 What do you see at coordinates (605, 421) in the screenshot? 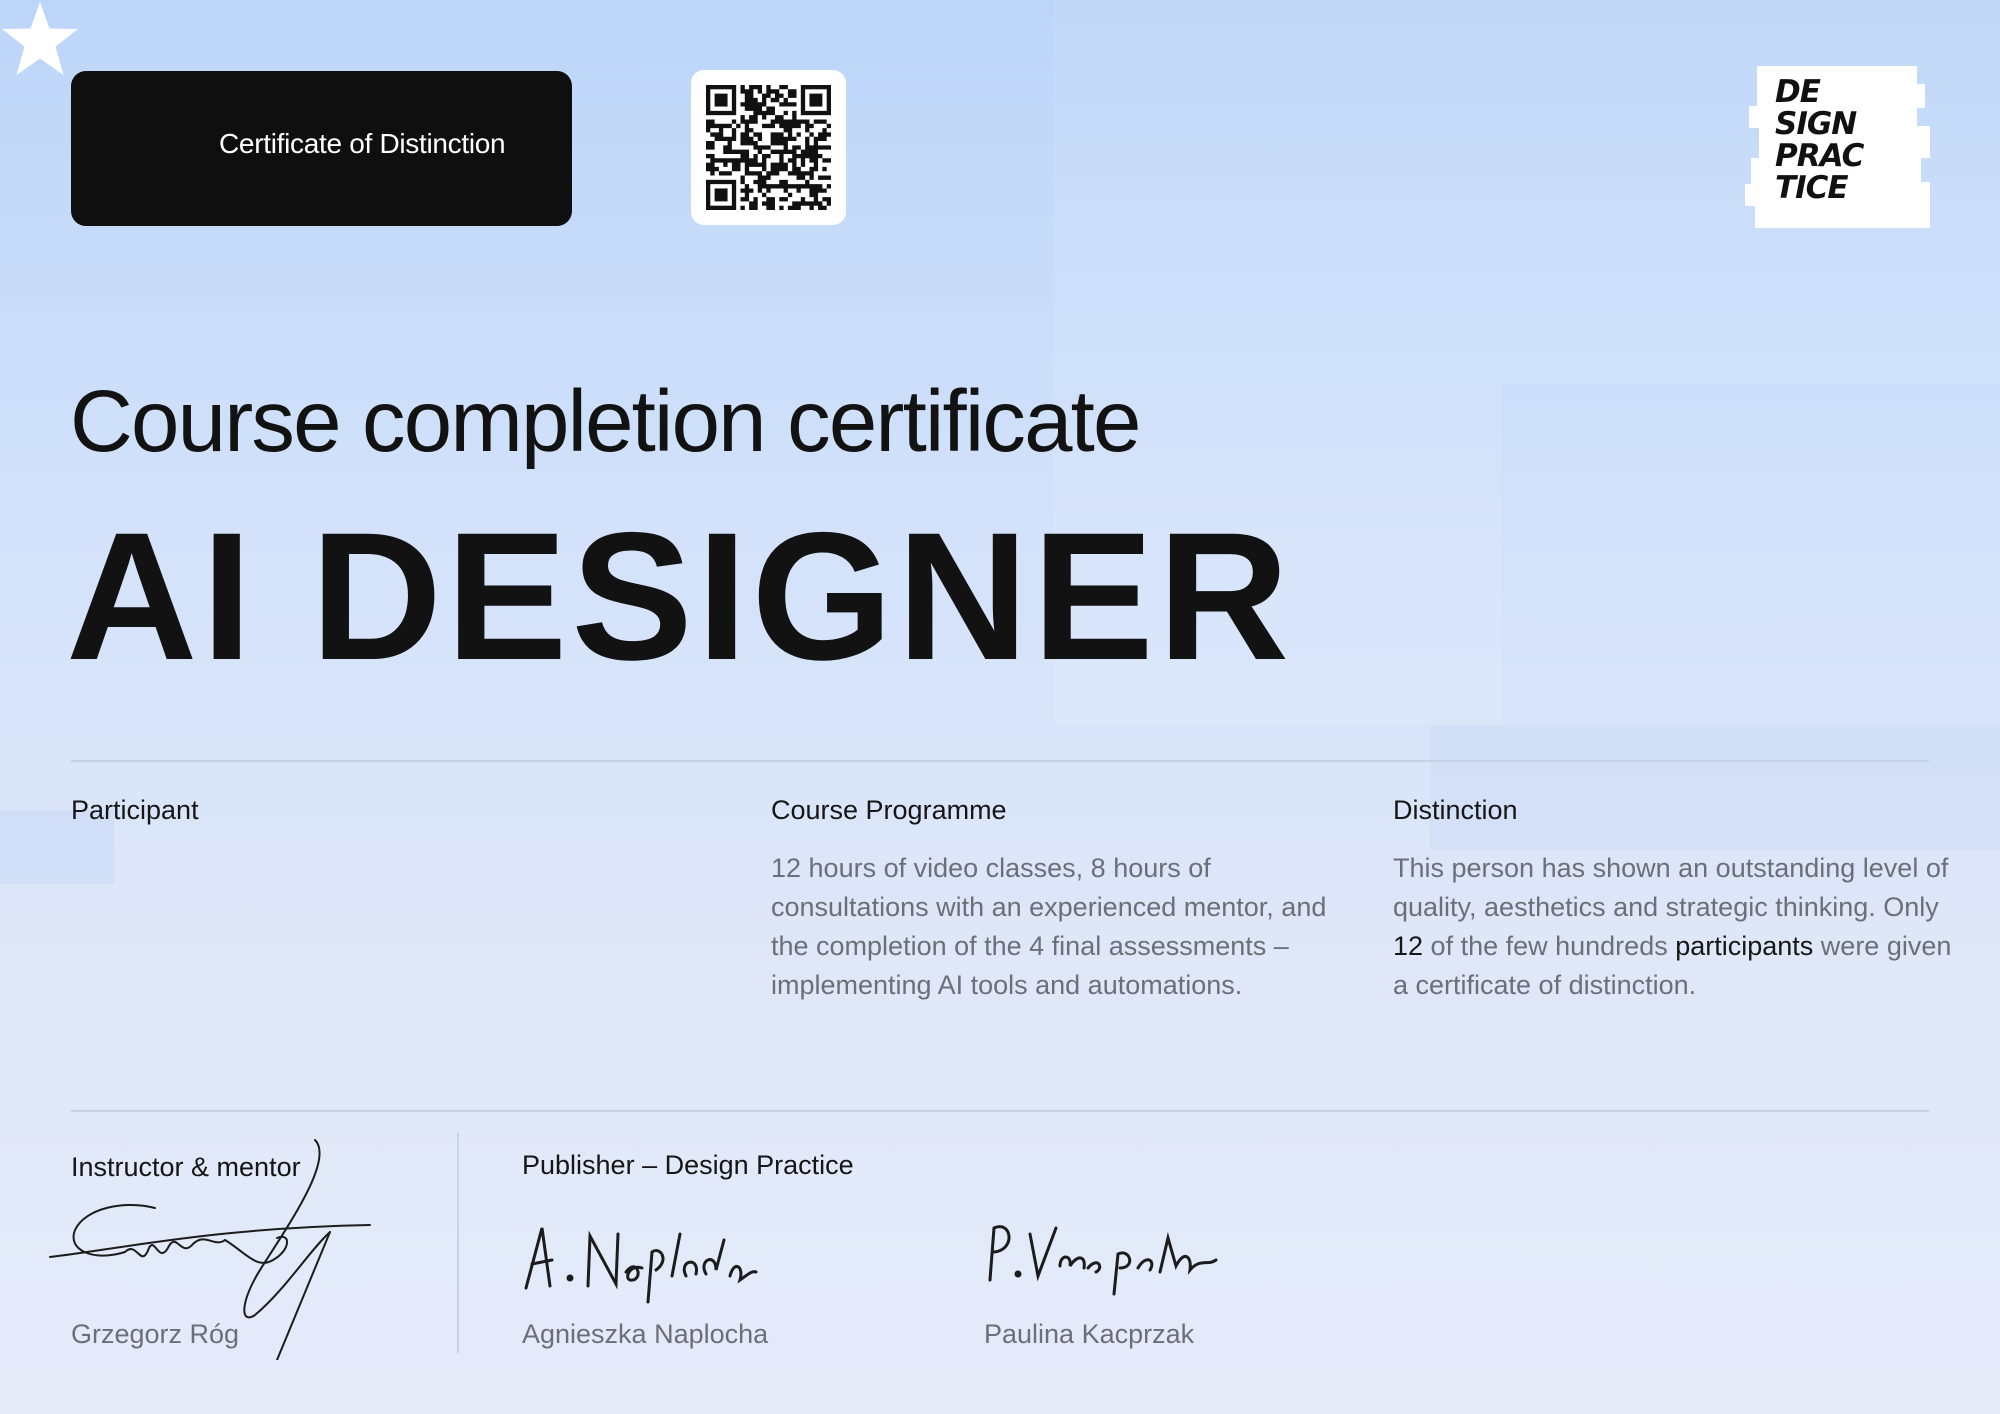
I see `certificate-subtitle: Course completion certificate` at bounding box center [605, 421].